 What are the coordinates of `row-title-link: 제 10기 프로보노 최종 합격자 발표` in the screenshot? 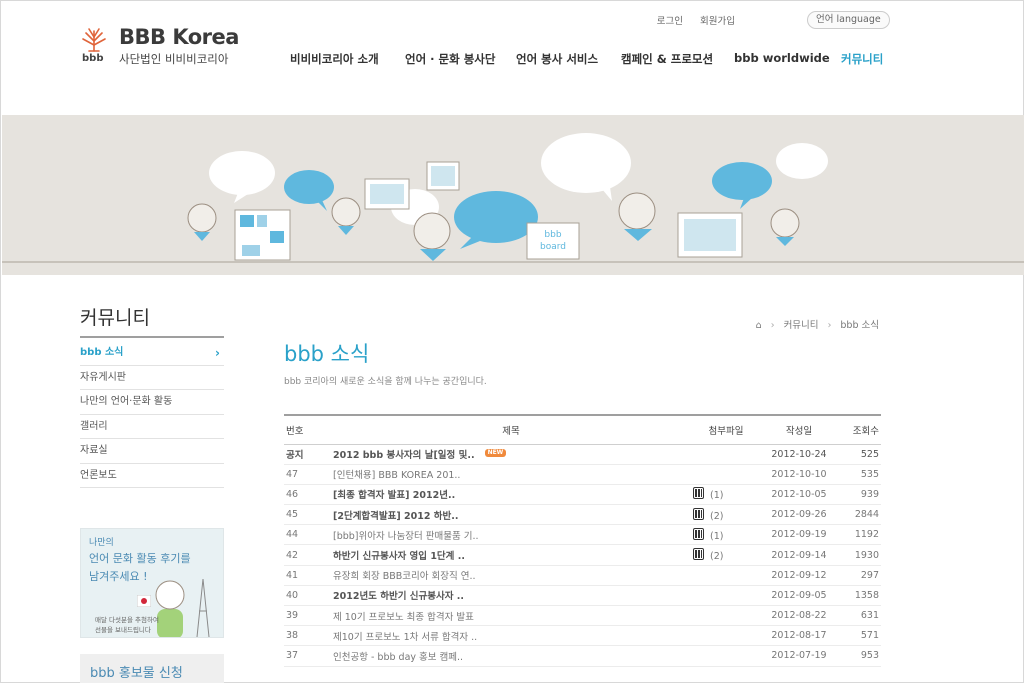 It's located at (509, 616).